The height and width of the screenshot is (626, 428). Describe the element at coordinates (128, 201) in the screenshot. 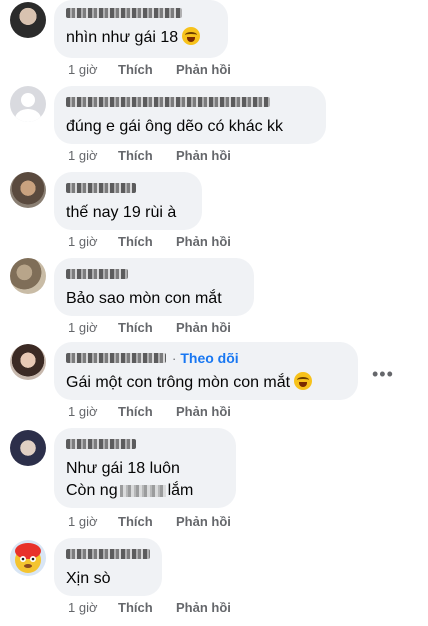

I see `comment-bubble: thế nay 19 rùi à` at that location.